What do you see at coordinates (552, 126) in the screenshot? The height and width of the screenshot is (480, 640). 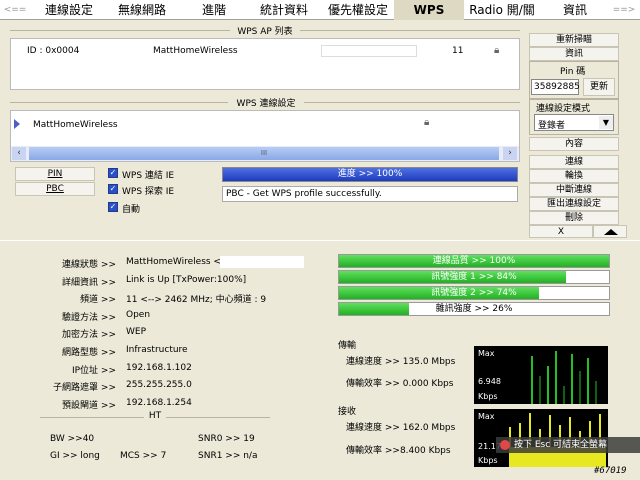 I see `config-mode-value: 登錄者` at bounding box center [552, 126].